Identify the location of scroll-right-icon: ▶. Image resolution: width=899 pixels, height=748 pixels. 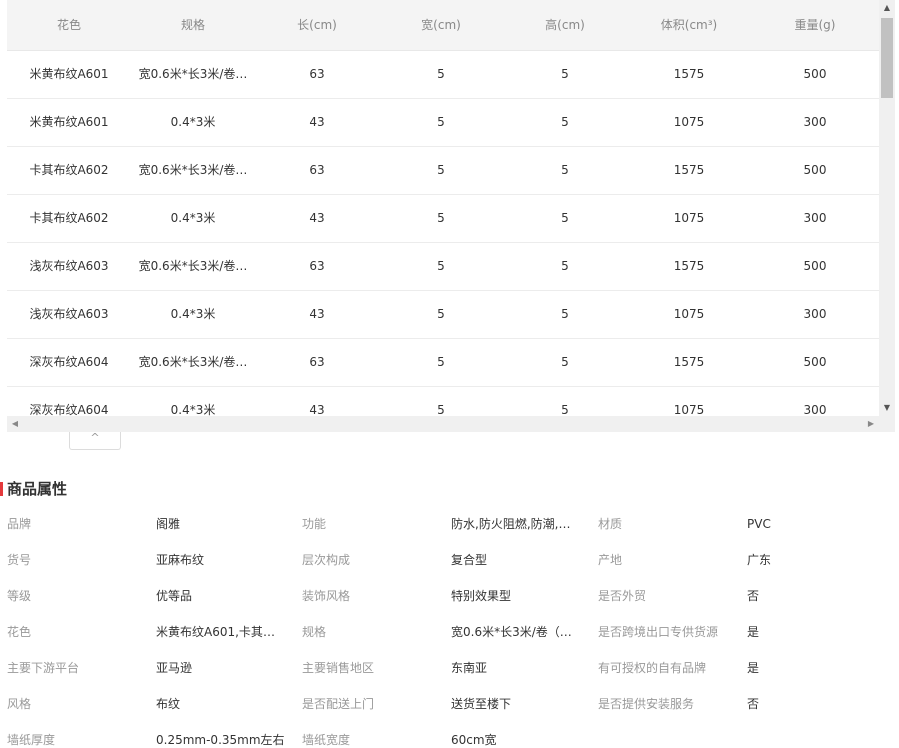
(871, 424).